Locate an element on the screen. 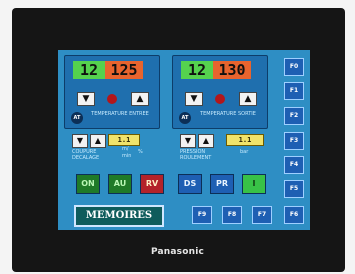 The width and height of the screenshot is (355, 274). ds-button: DS is located at coordinates (190, 184).